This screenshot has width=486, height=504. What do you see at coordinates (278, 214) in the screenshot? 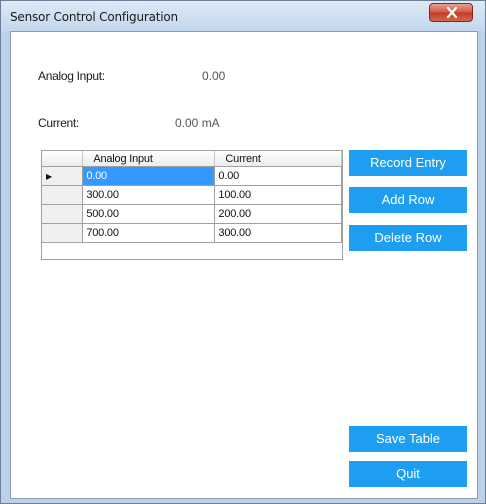
I see `cell-current: 200.00` at bounding box center [278, 214].